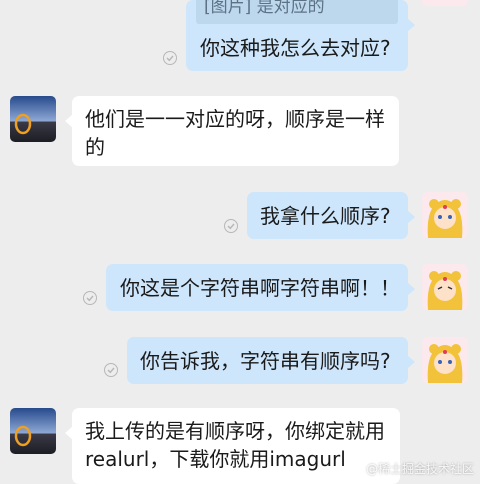 The height and width of the screenshot is (484, 480). I want to click on message-bubble-outgoing: 你告诉我，字符串有顺序吗?, so click(271, 360).